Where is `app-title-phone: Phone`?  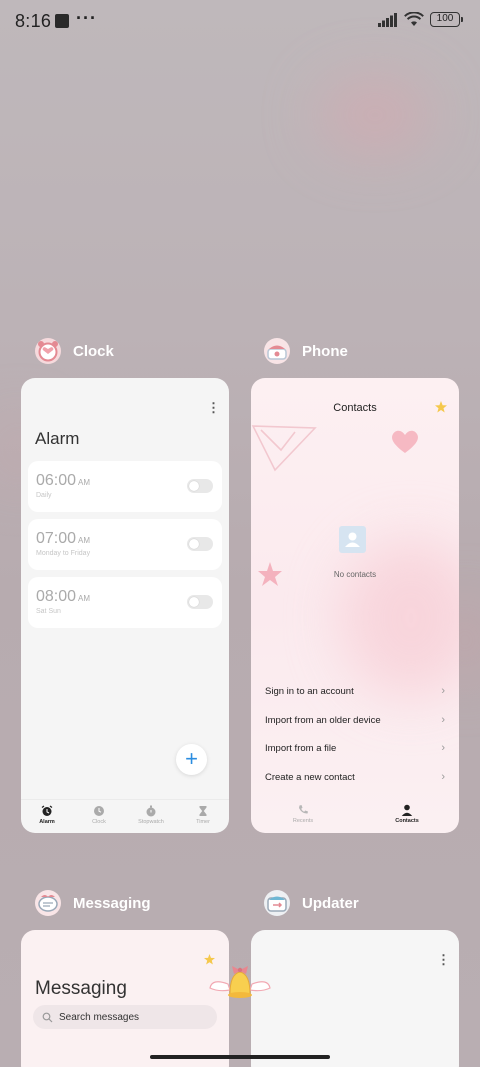 app-title-phone: Phone is located at coordinates (325, 351).